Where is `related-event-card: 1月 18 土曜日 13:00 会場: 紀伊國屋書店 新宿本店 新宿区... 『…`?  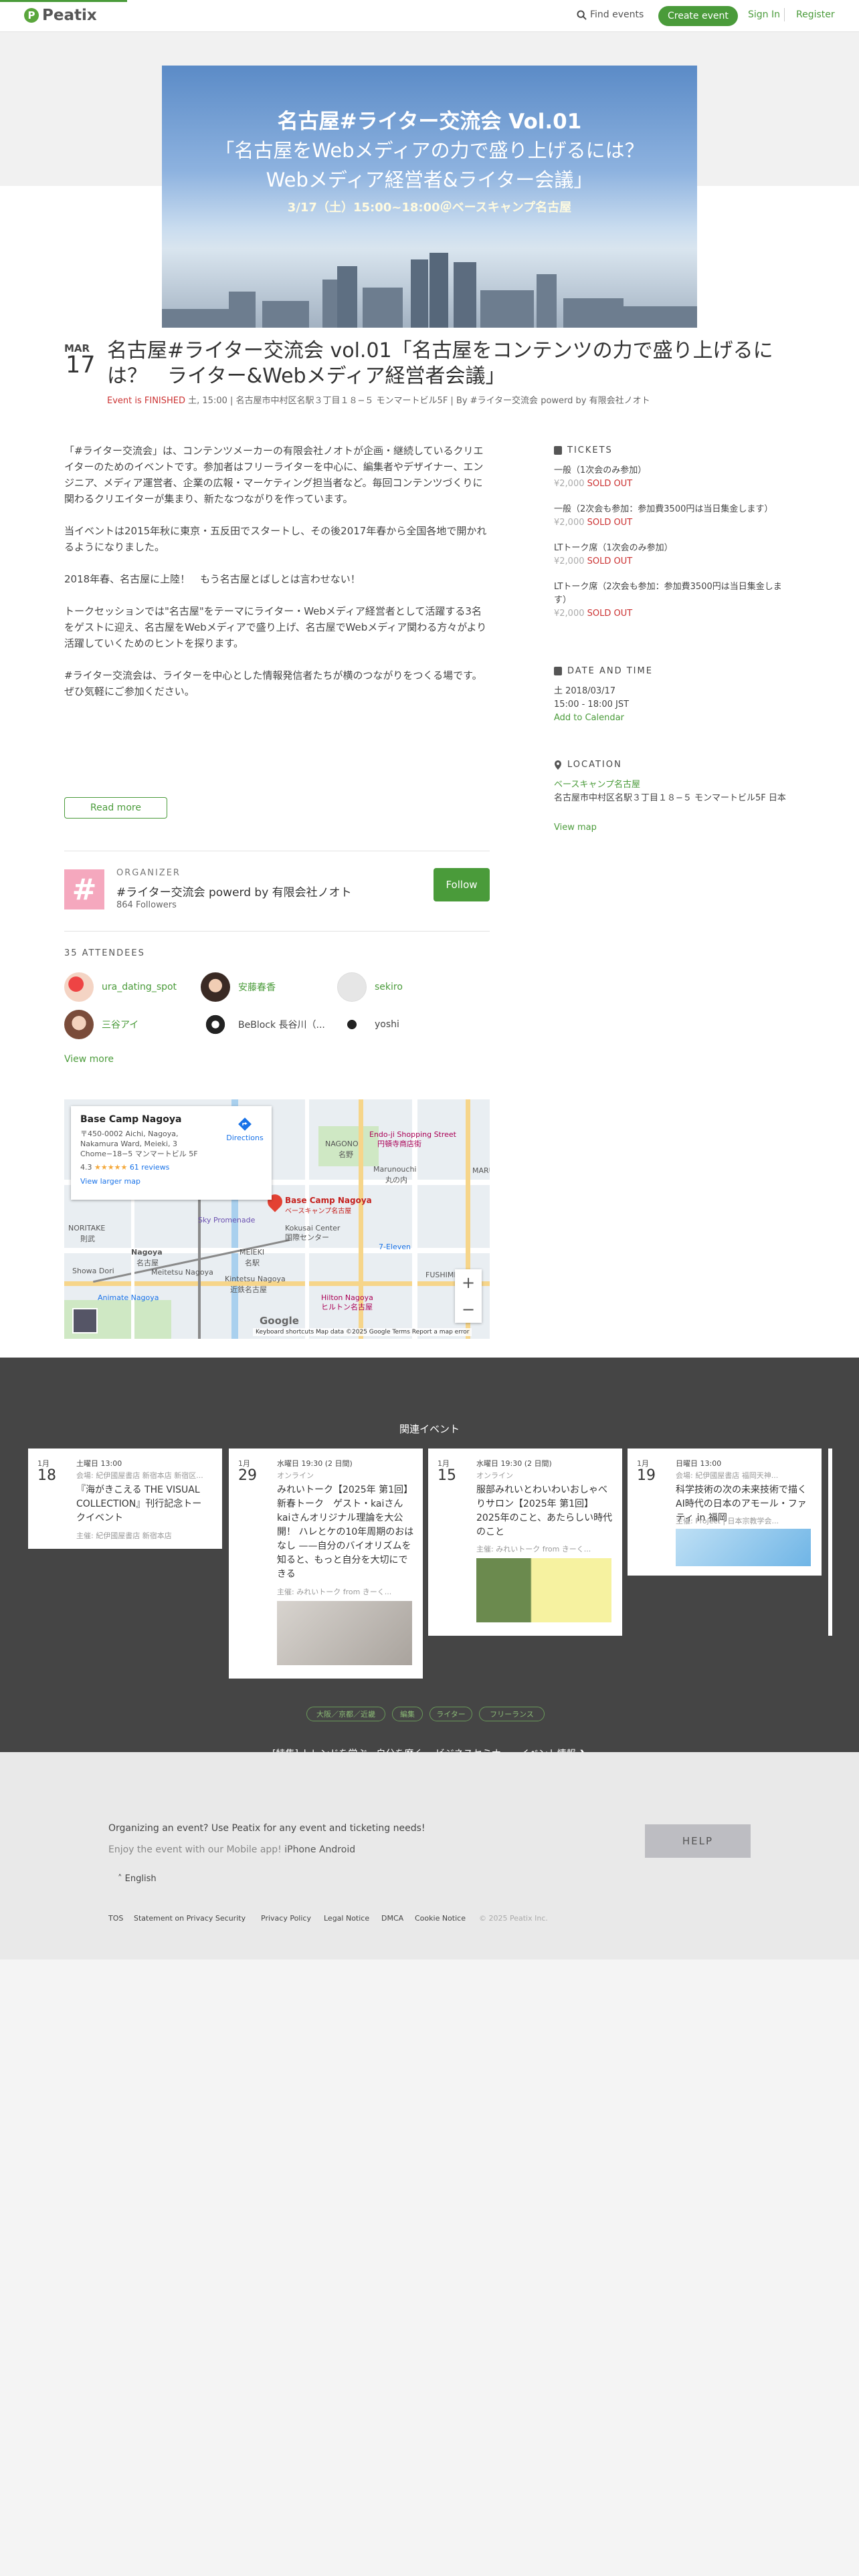 related-event-card: 1月 18 土曜日 13:00 会場: 紀伊國屋書店 新宿本店 新宿区... 『… is located at coordinates (125, 1498).